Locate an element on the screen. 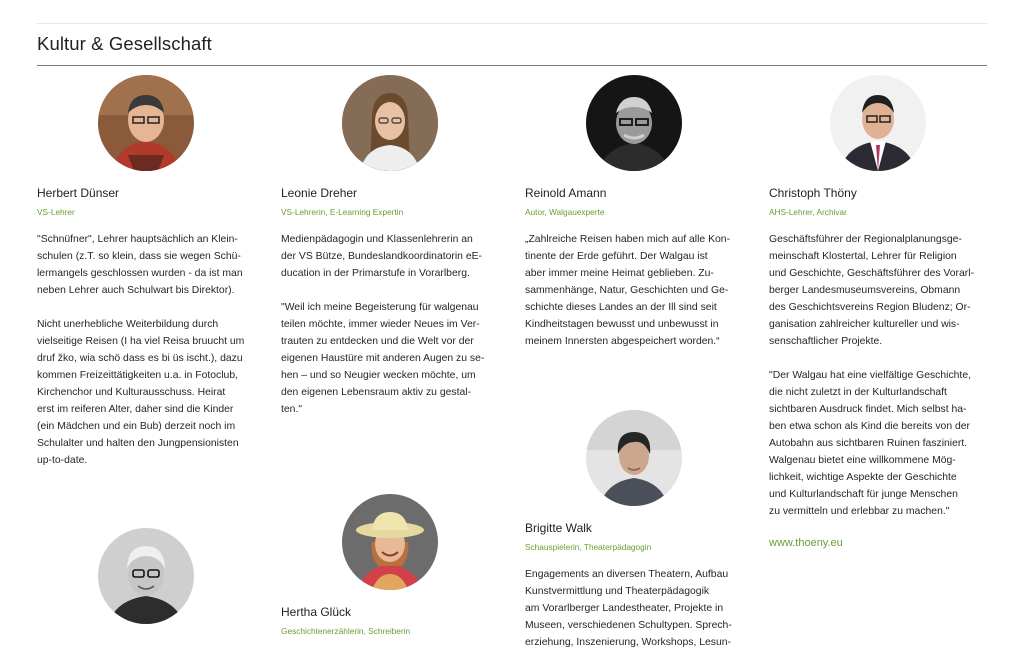  website-link: www.thoeny.eu is located at coordinates (806, 543).